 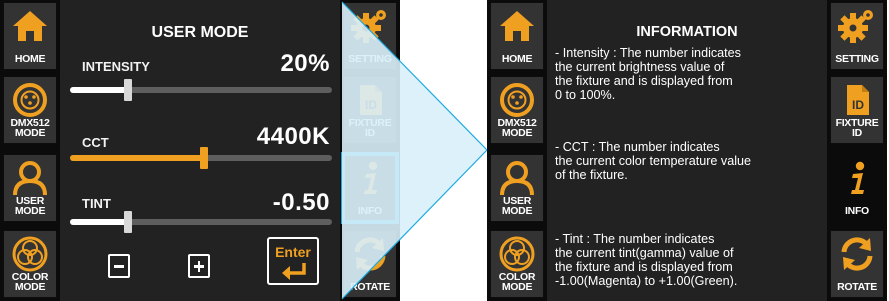 I want to click on intensity-slider-fill, so click(x=99, y=90).